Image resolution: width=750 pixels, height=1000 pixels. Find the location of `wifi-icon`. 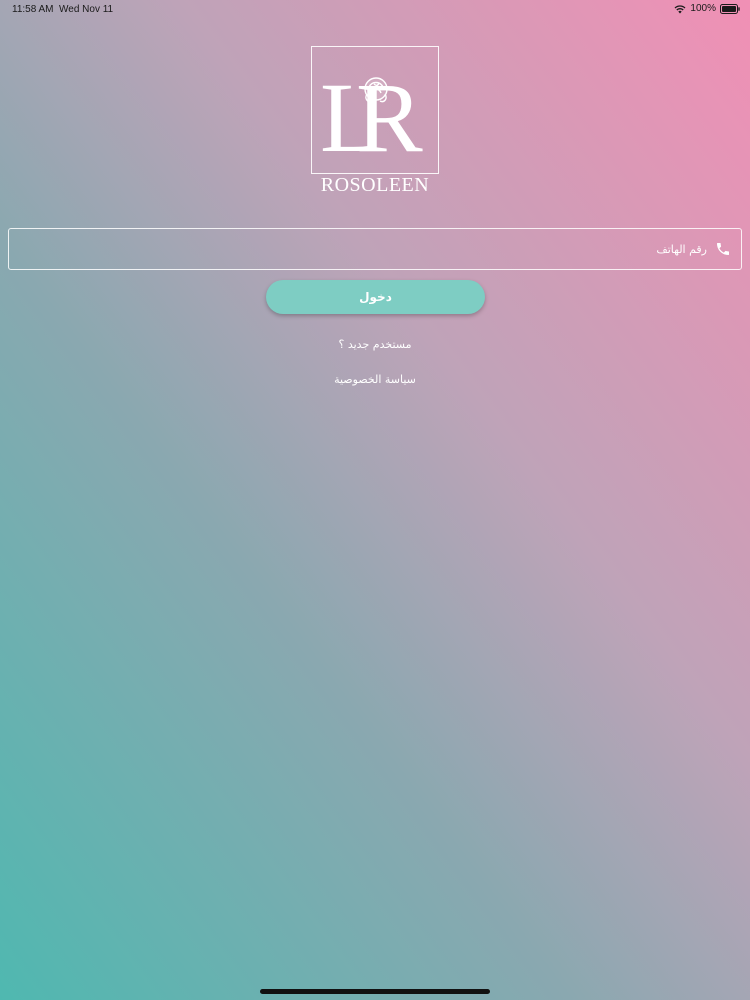

wifi-icon is located at coordinates (680, 9).